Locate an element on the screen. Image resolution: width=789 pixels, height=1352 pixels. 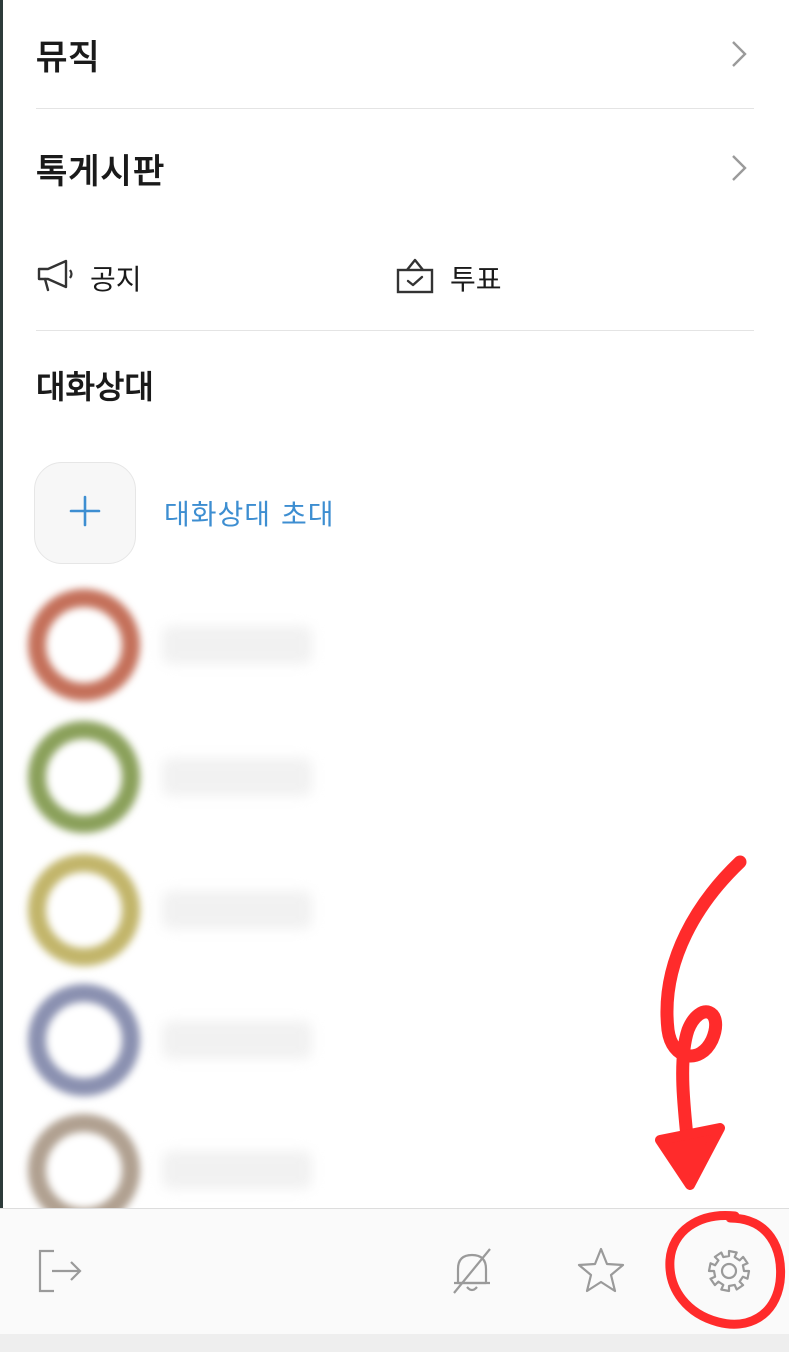
invite-participant-row: 대화상대 초대 is located at coordinates (184, 513).